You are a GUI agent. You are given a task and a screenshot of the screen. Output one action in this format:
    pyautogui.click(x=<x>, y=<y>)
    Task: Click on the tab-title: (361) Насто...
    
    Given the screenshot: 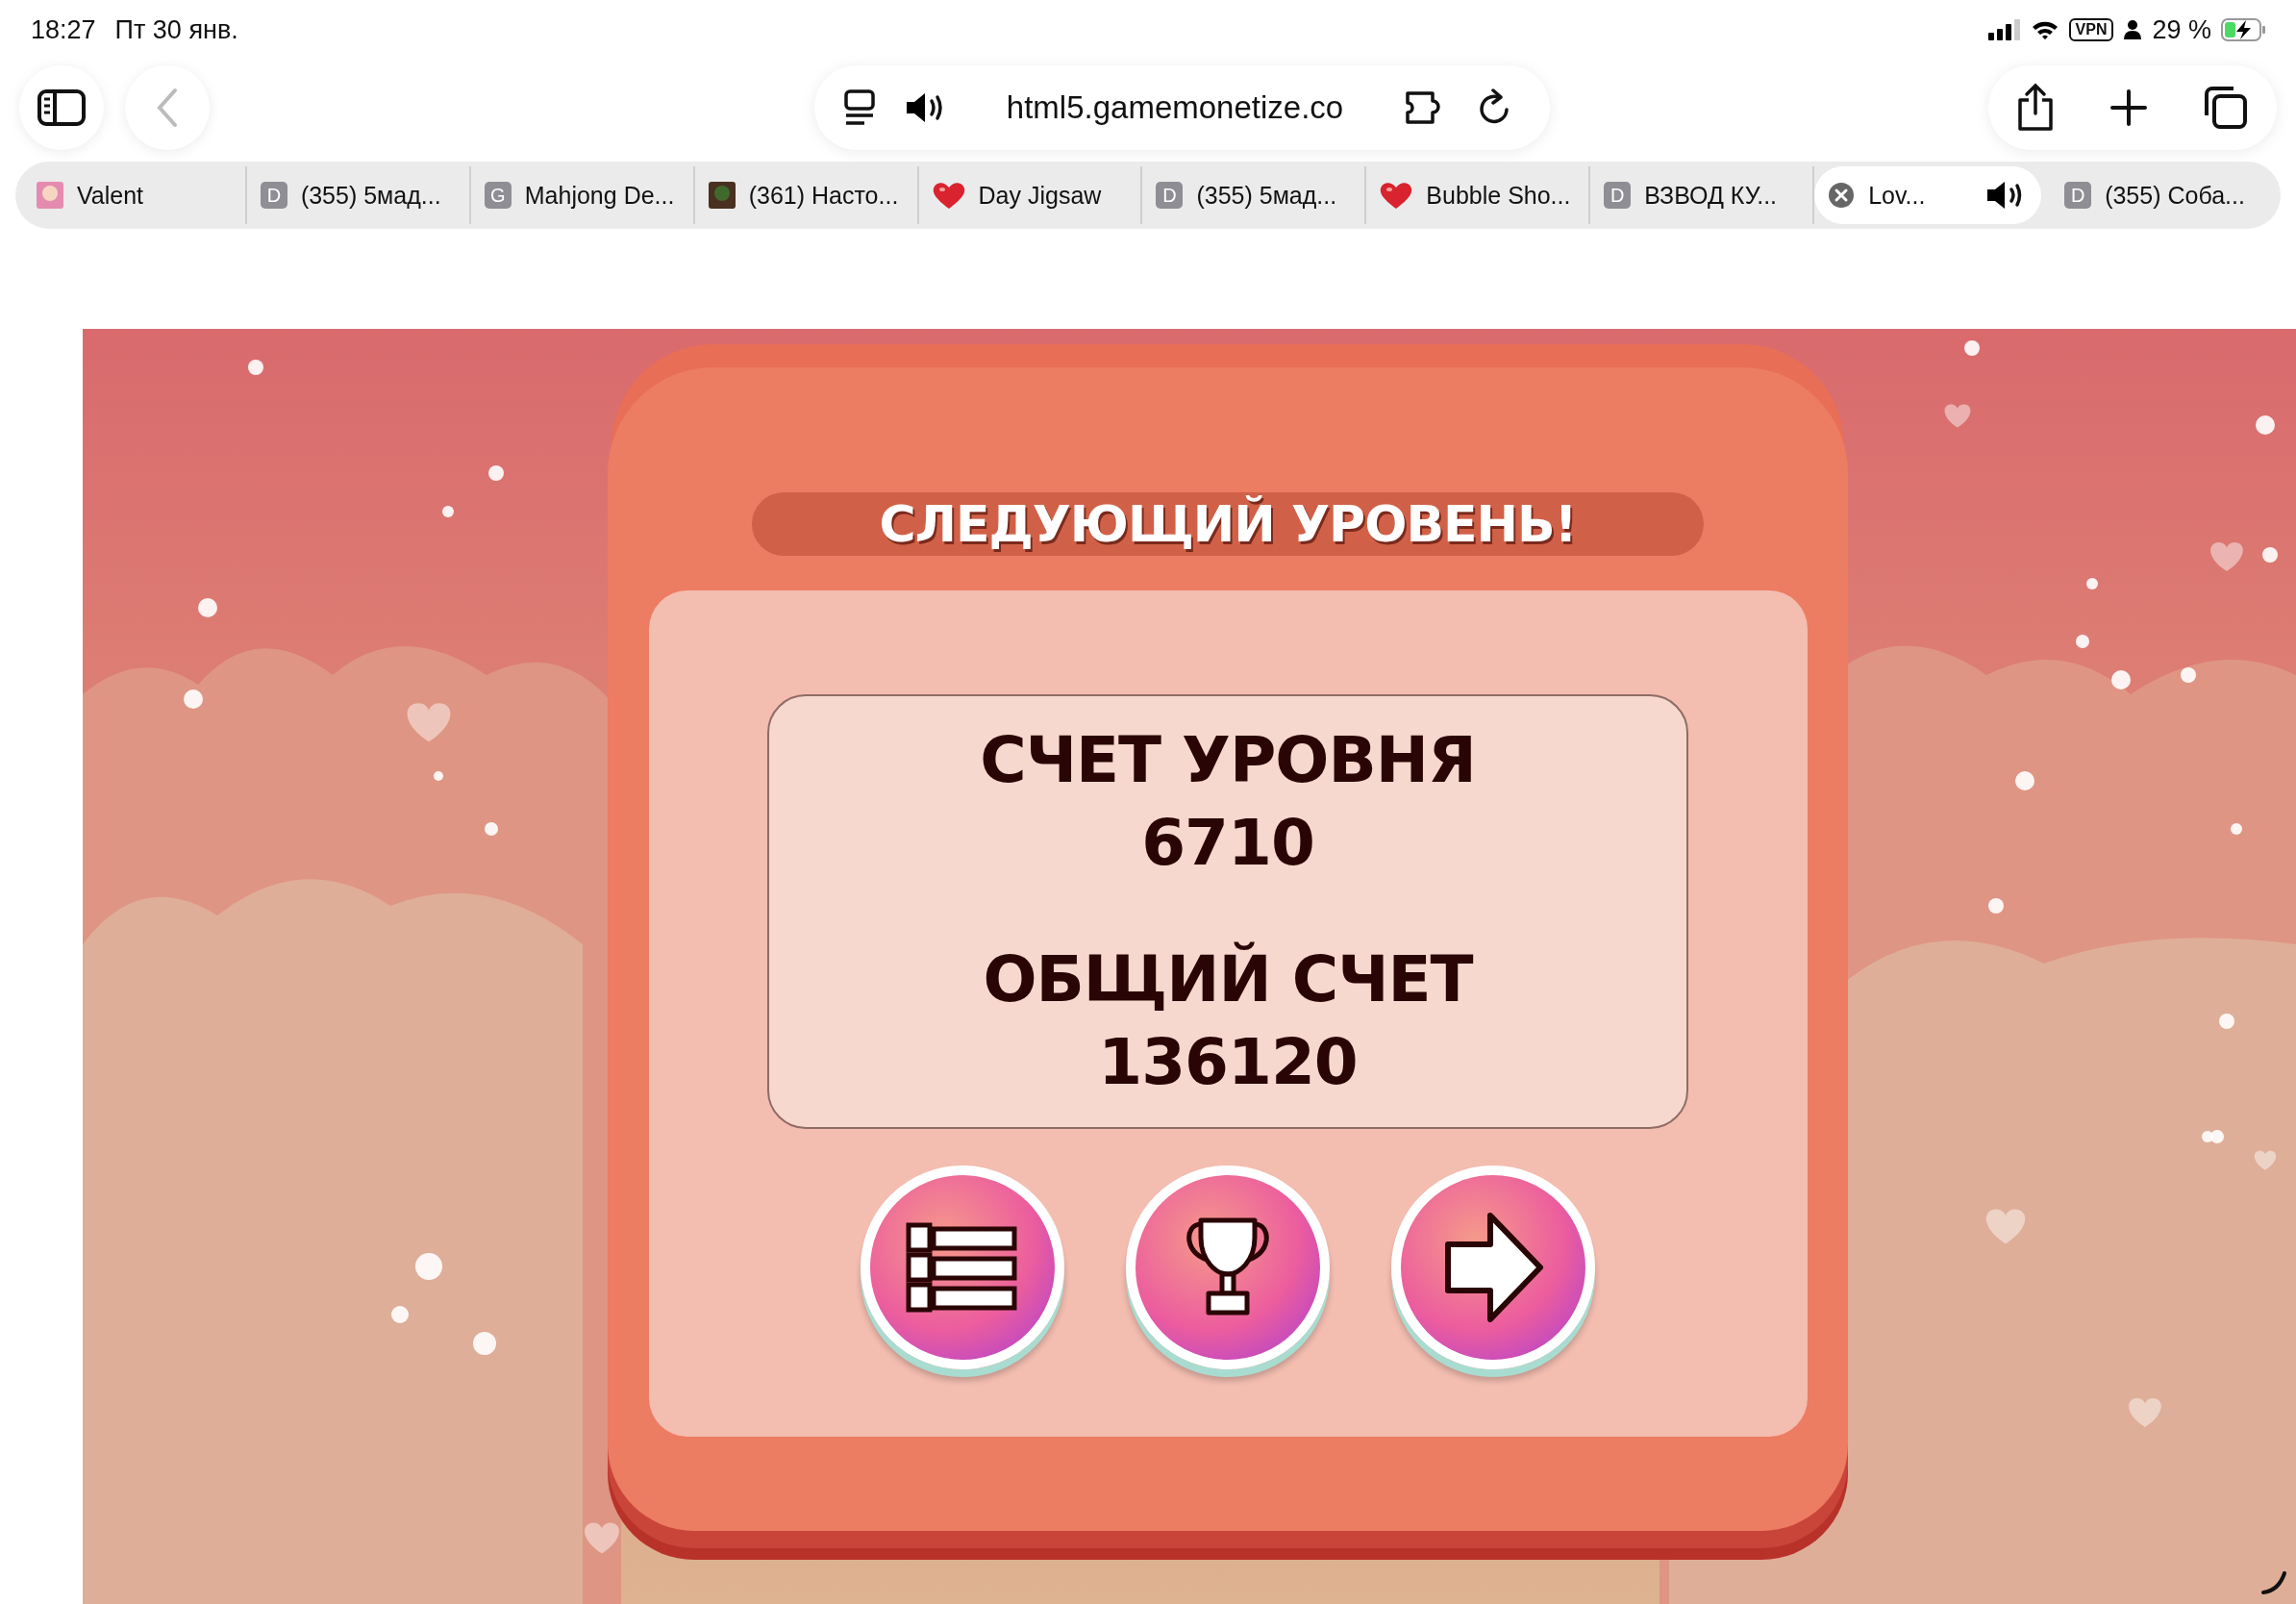 What is the action you would take?
    pyautogui.click(x=826, y=195)
    